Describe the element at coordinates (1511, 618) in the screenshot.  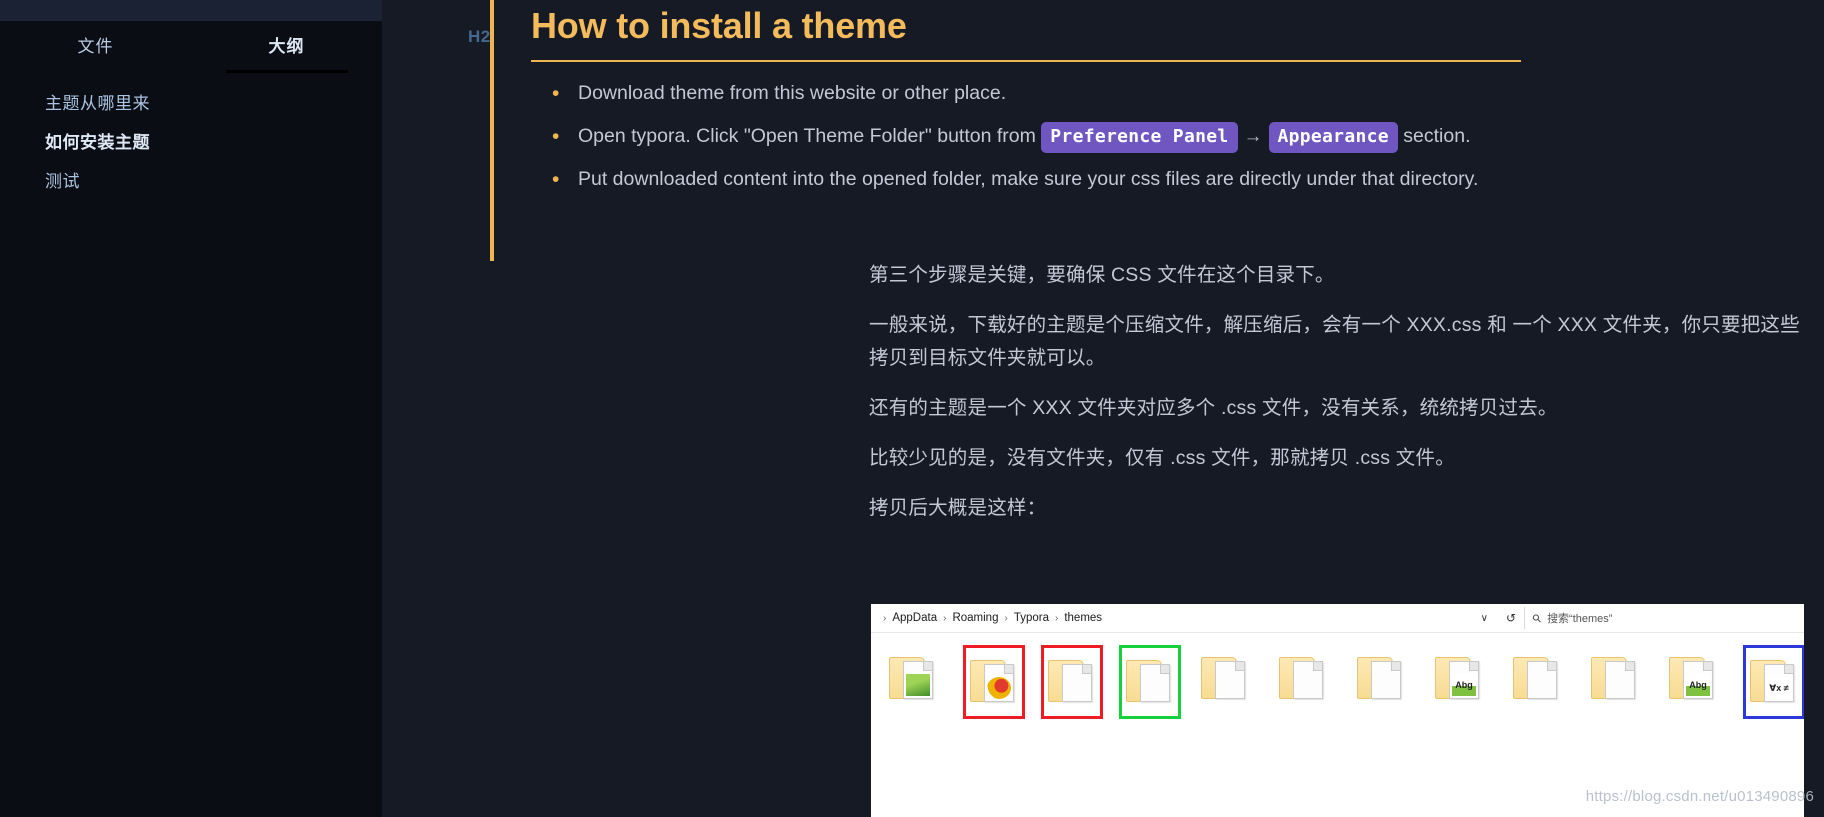
I see `refresh-icon: ↺` at that location.